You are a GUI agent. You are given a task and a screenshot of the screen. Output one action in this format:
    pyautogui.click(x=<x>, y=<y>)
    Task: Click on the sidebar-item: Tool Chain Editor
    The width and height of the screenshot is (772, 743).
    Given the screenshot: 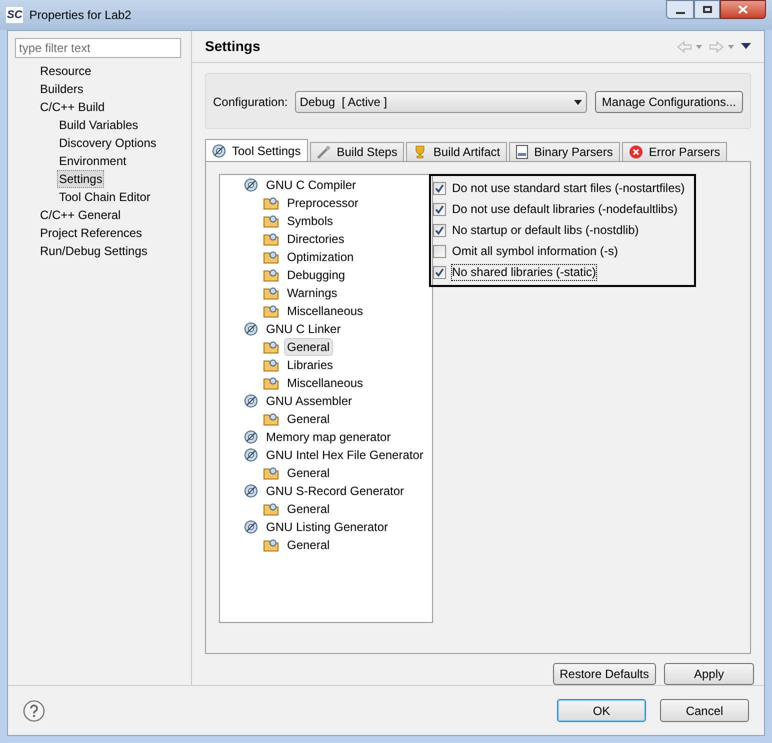 What is the action you would take?
    pyautogui.click(x=104, y=197)
    